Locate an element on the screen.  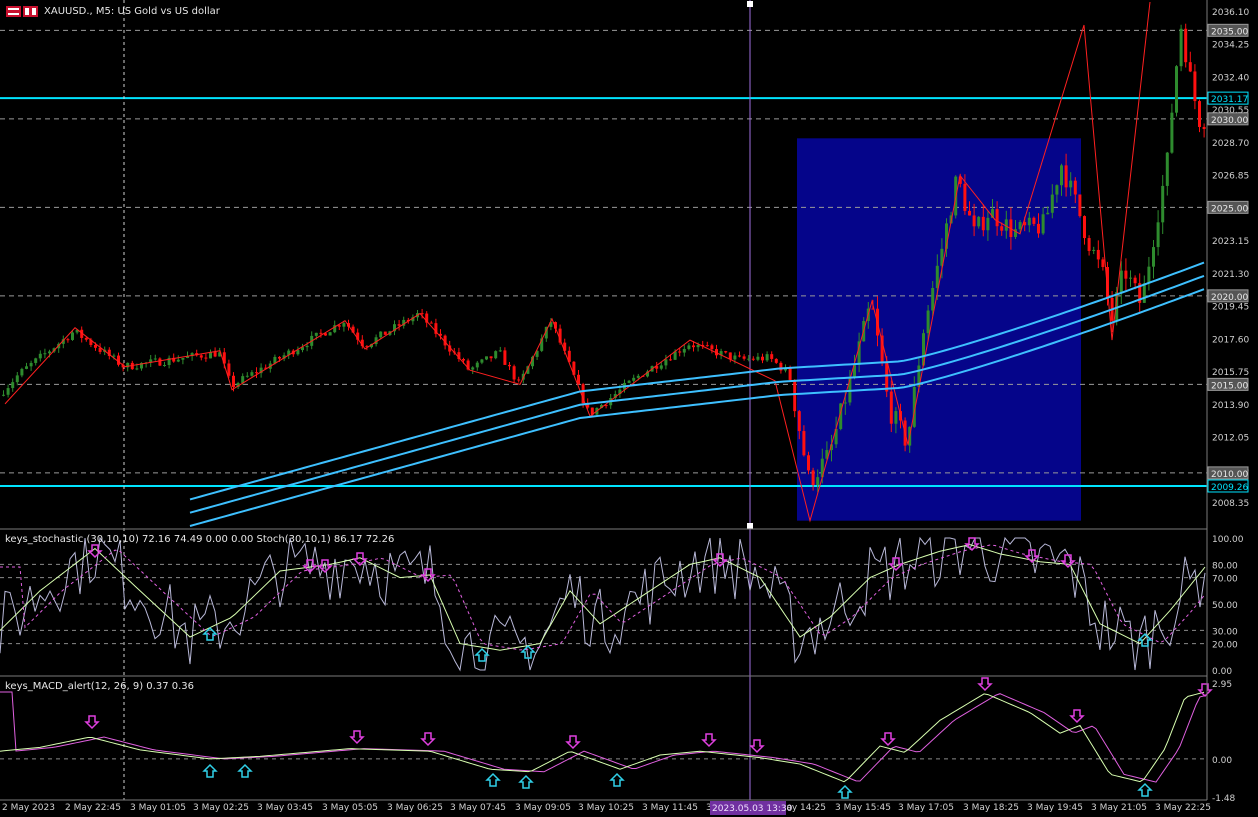
macd-signal-line is located at coordinates (602, 737).